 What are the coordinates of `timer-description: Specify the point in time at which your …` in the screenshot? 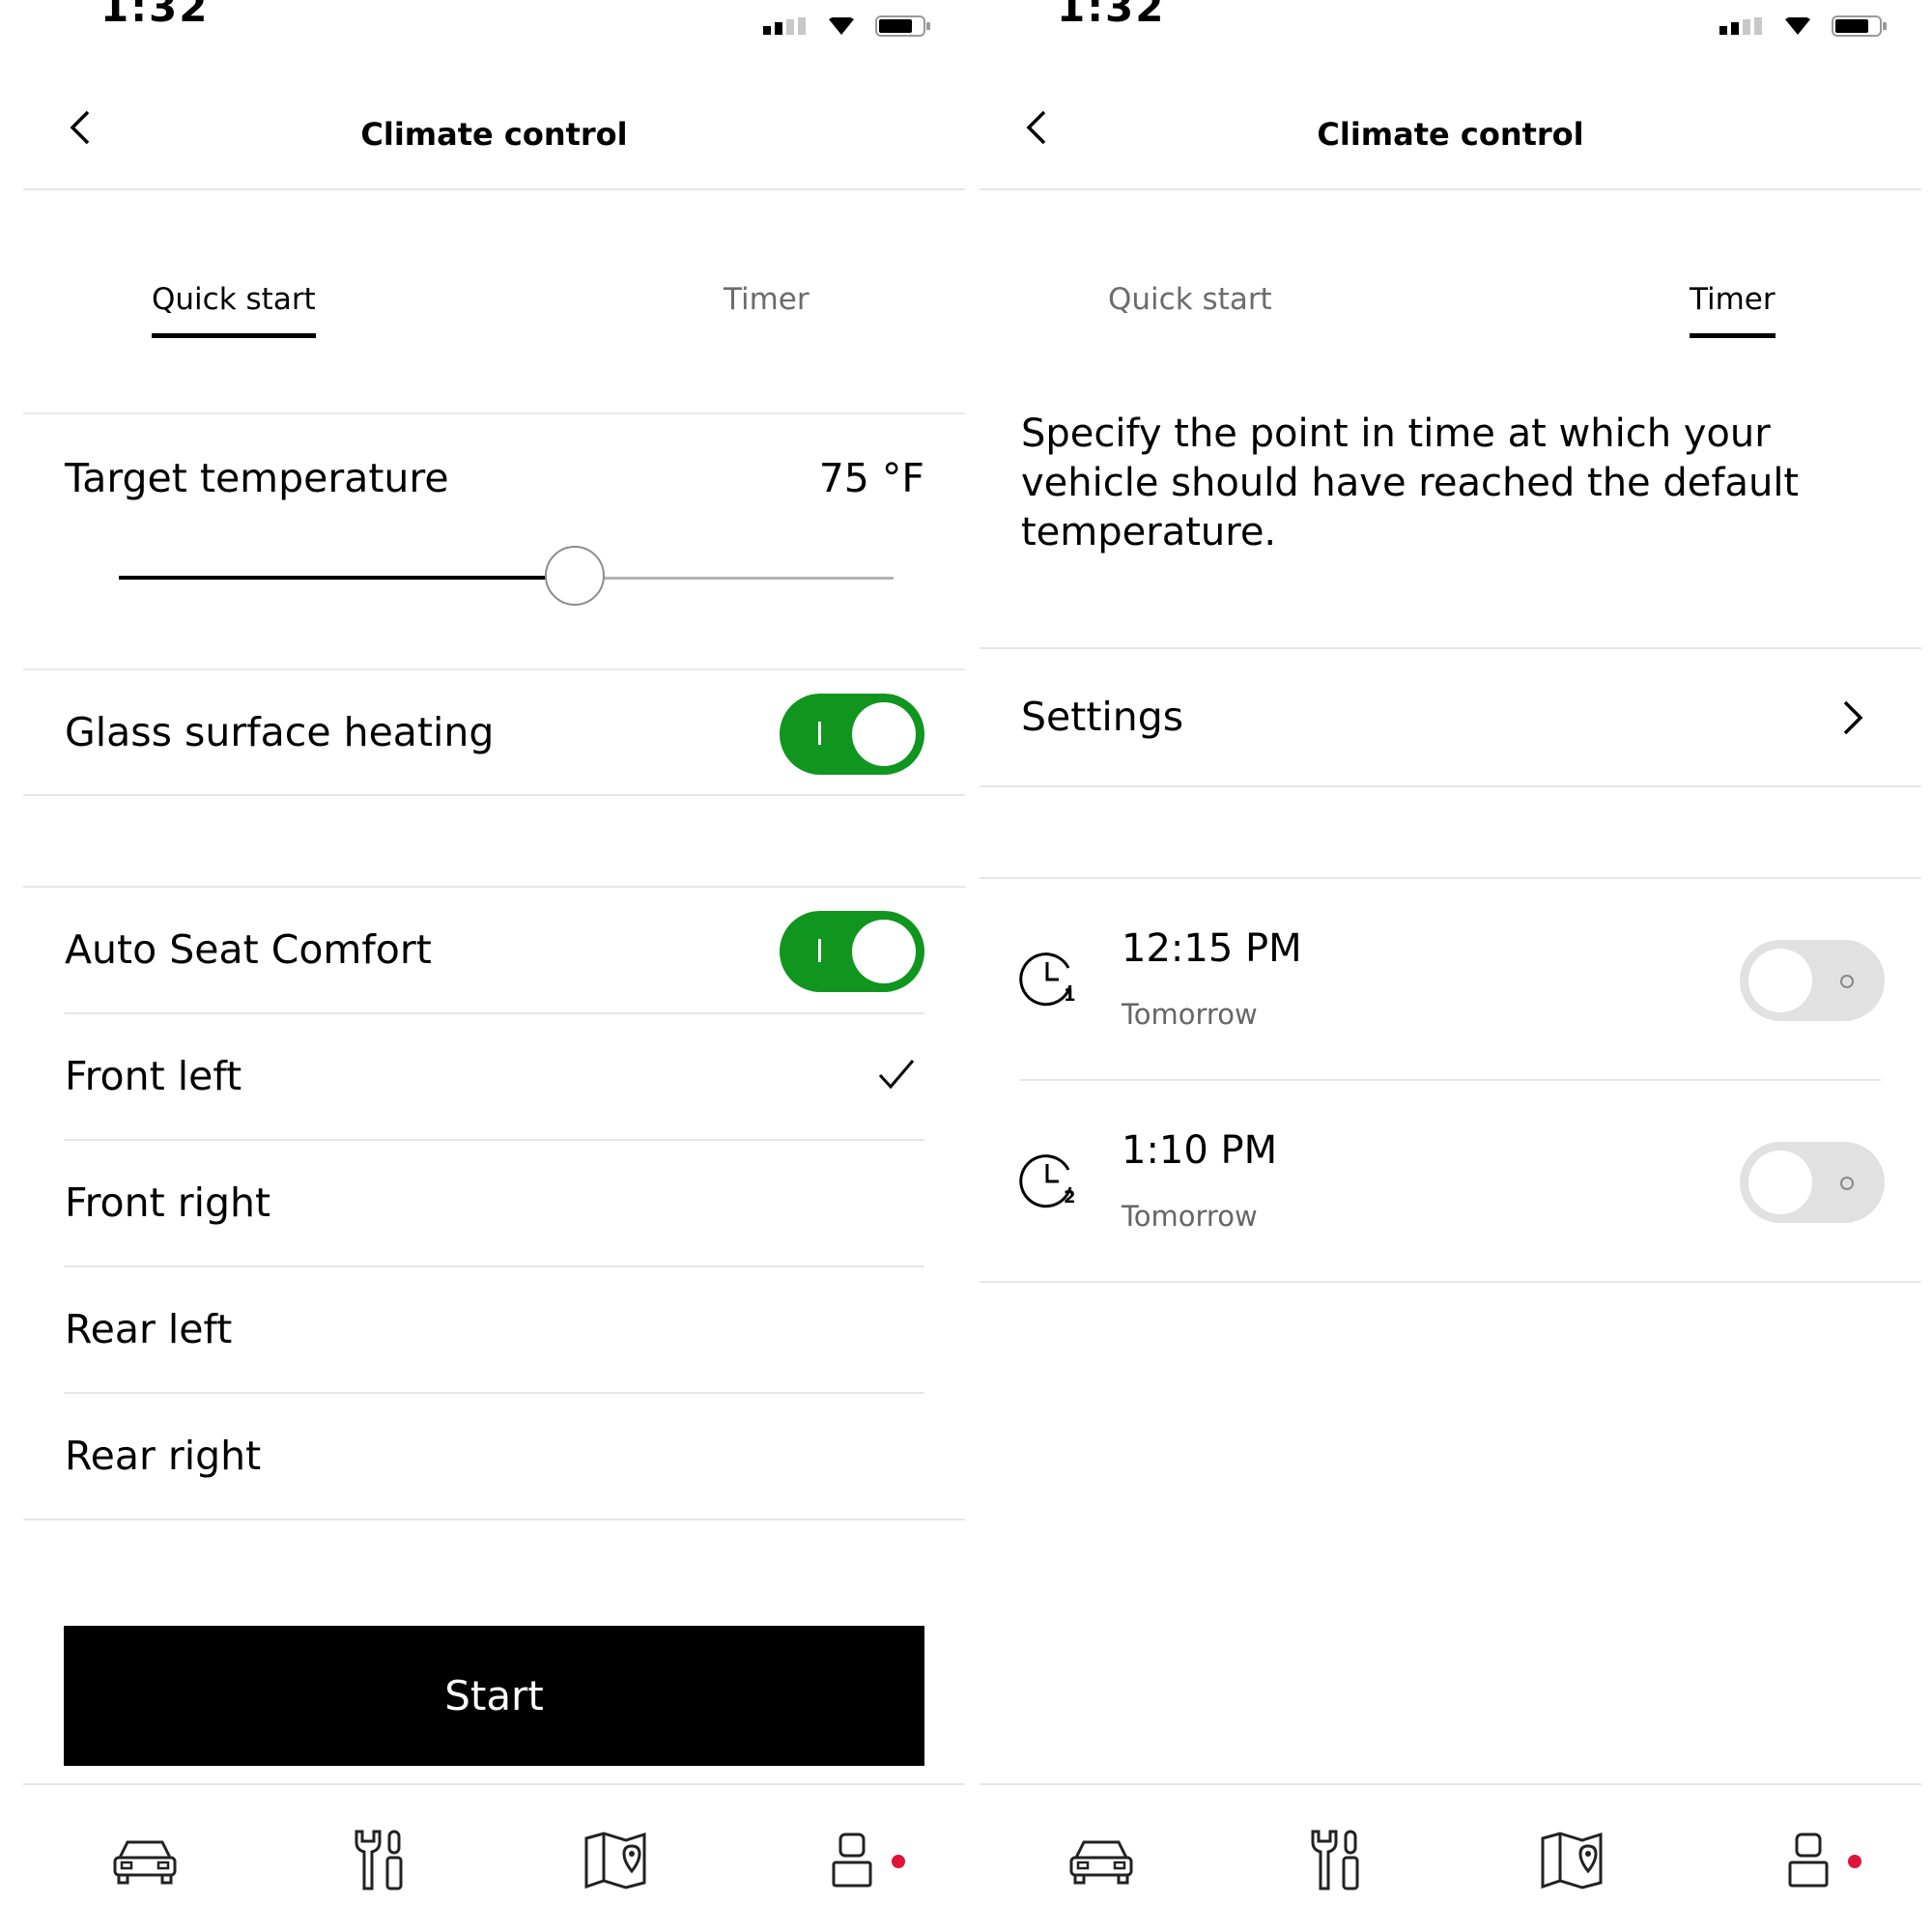 It's located at (1410, 483).